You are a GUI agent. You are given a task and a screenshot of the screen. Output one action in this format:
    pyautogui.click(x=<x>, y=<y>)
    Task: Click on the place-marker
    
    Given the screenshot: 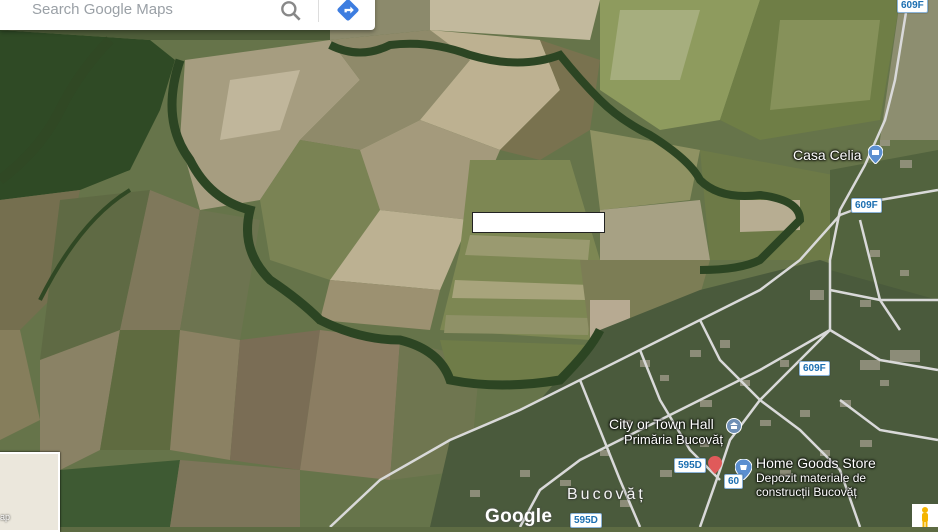 What is the action you would take?
    pyautogui.click(x=715, y=467)
    